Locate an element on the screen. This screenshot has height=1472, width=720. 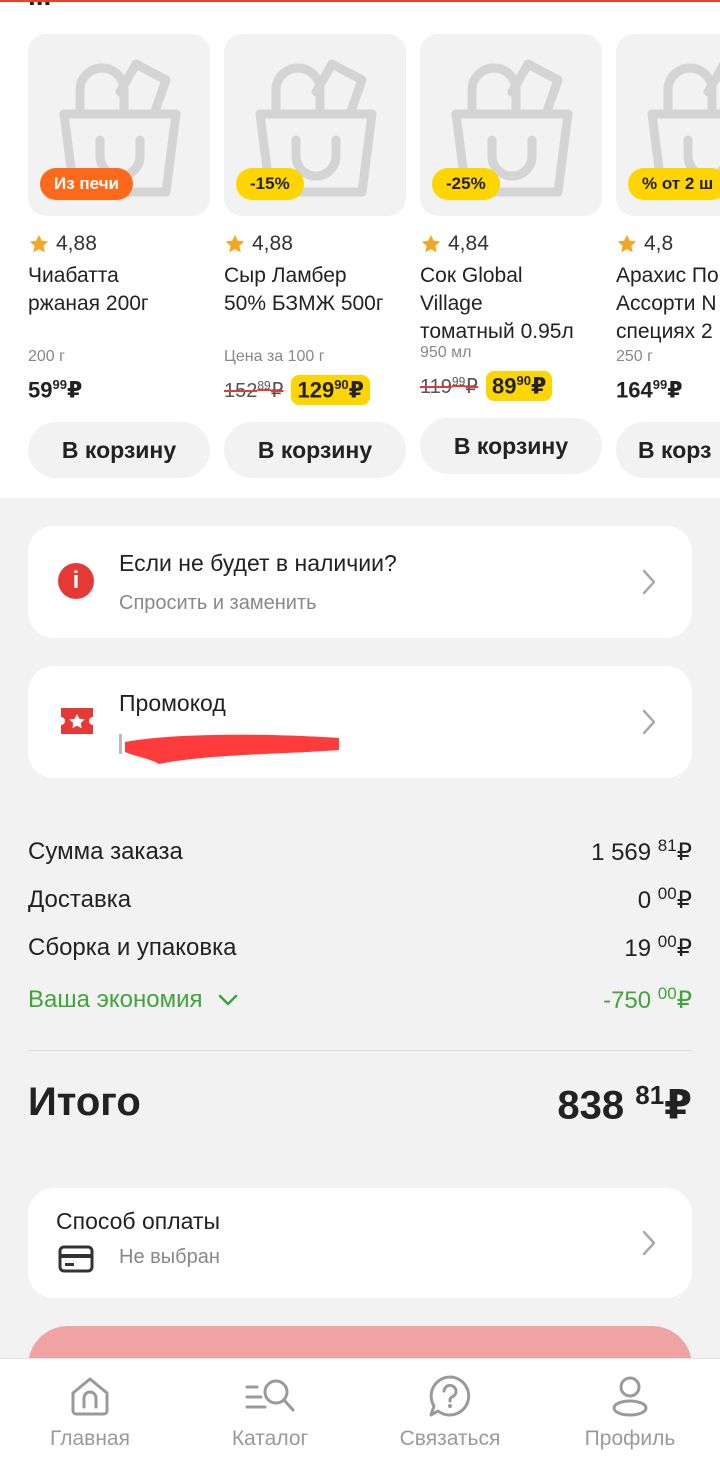
sale-price: 8990₽ is located at coordinates (519, 386).